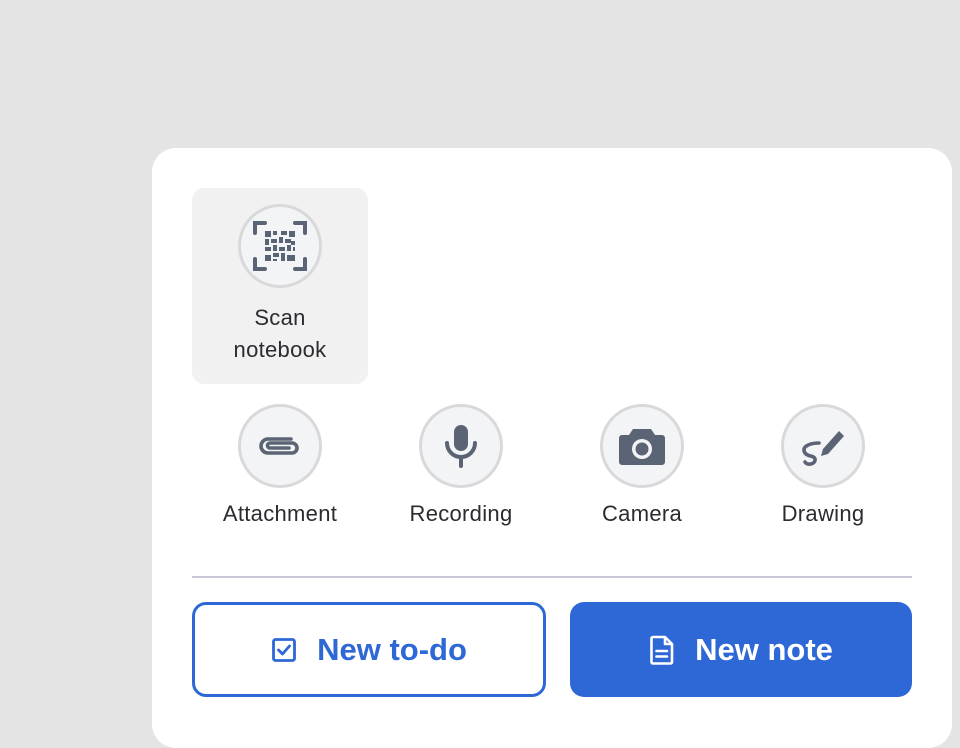  What do you see at coordinates (662, 650) in the screenshot?
I see `document-icon` at bounding box center [662, 650].